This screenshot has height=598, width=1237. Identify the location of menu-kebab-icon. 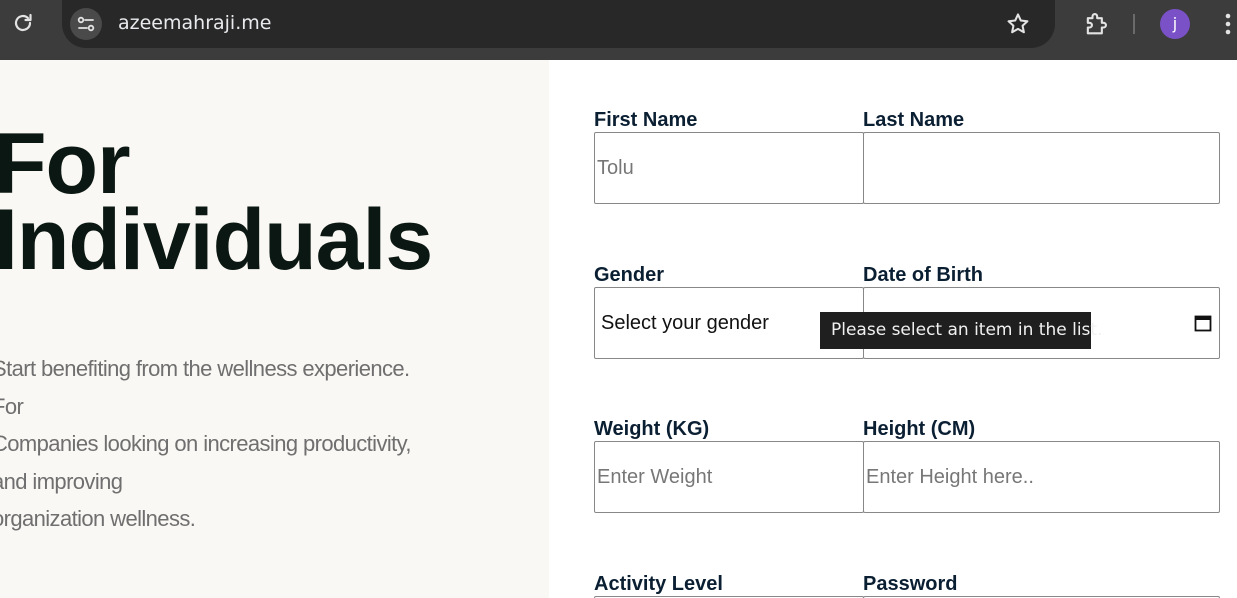
(1227, 24).